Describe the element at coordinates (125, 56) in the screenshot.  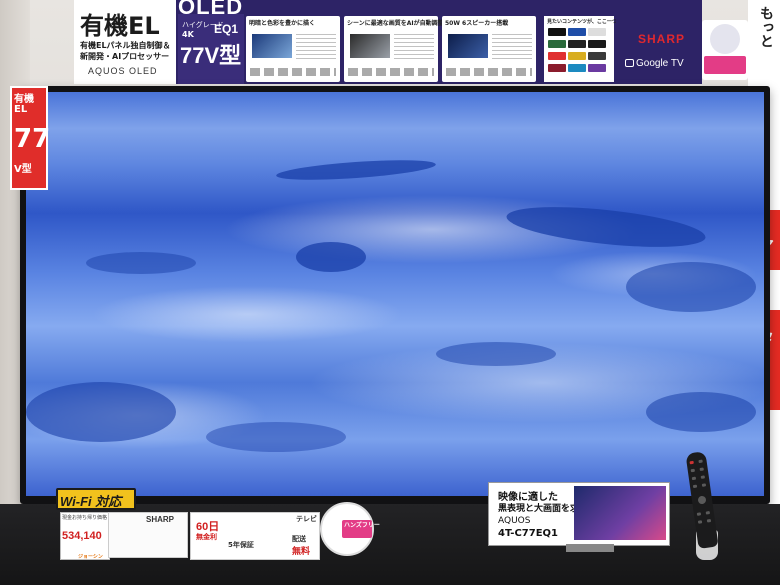
I see `banner-subtitle-line2: 新開発・AIプロセッサー` at that location.